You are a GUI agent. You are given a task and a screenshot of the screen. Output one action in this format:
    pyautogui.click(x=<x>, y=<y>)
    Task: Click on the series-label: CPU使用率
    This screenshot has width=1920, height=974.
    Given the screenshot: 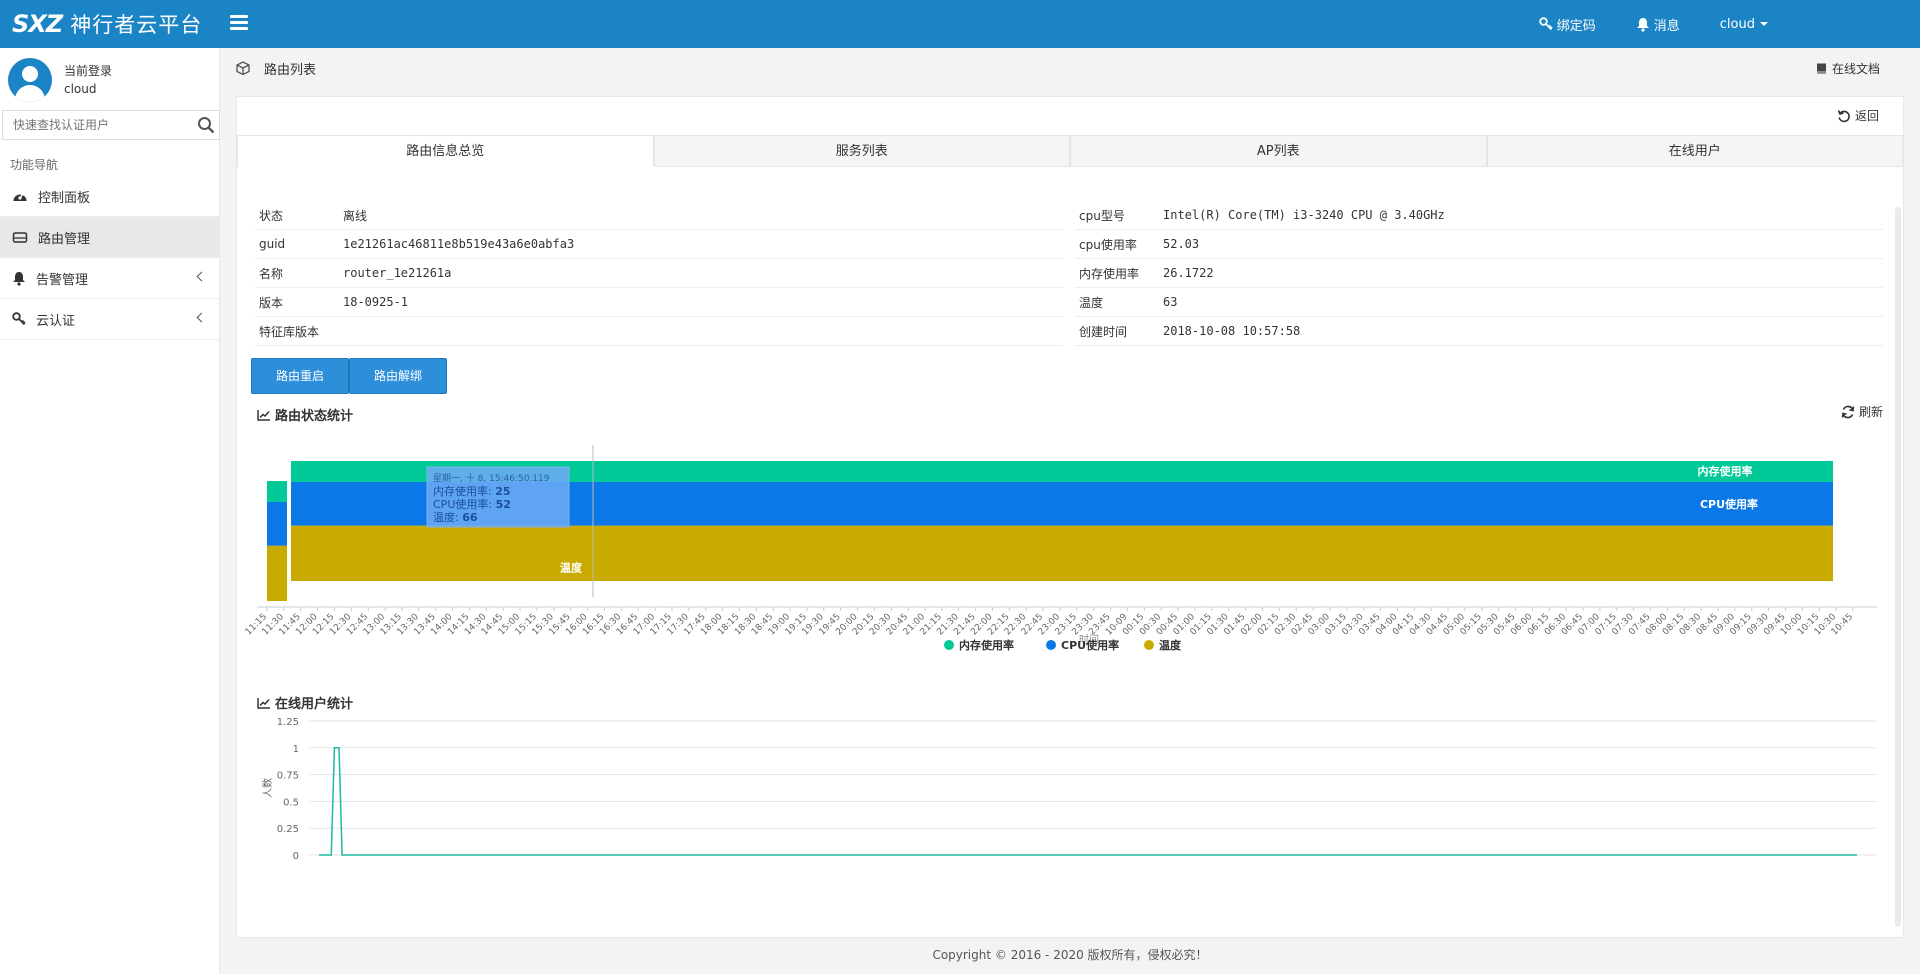 What is the action you would take?
    pyautogui.click(x=1729, y=504)
    